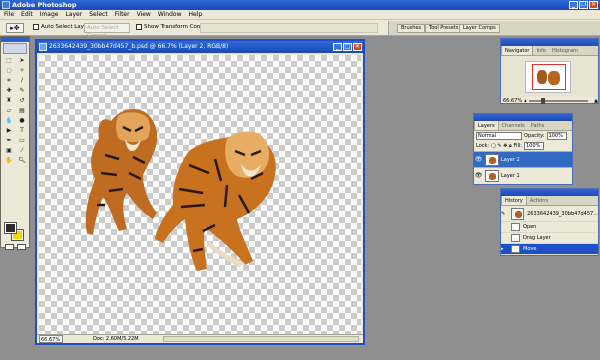 The width and height of the screenshot is (600, 360). Describe the element at coordinates (593, 5) in the screenshot. I see `close-icon: ✕` at that location.